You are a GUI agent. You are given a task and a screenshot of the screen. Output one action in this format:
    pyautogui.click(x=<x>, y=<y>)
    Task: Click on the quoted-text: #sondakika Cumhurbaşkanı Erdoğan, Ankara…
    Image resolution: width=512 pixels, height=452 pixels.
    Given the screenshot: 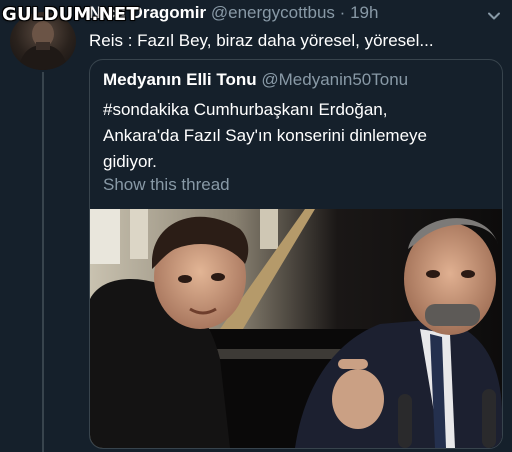 What is the action you would take?
    pyautogui.click(x=293, y=136)
    